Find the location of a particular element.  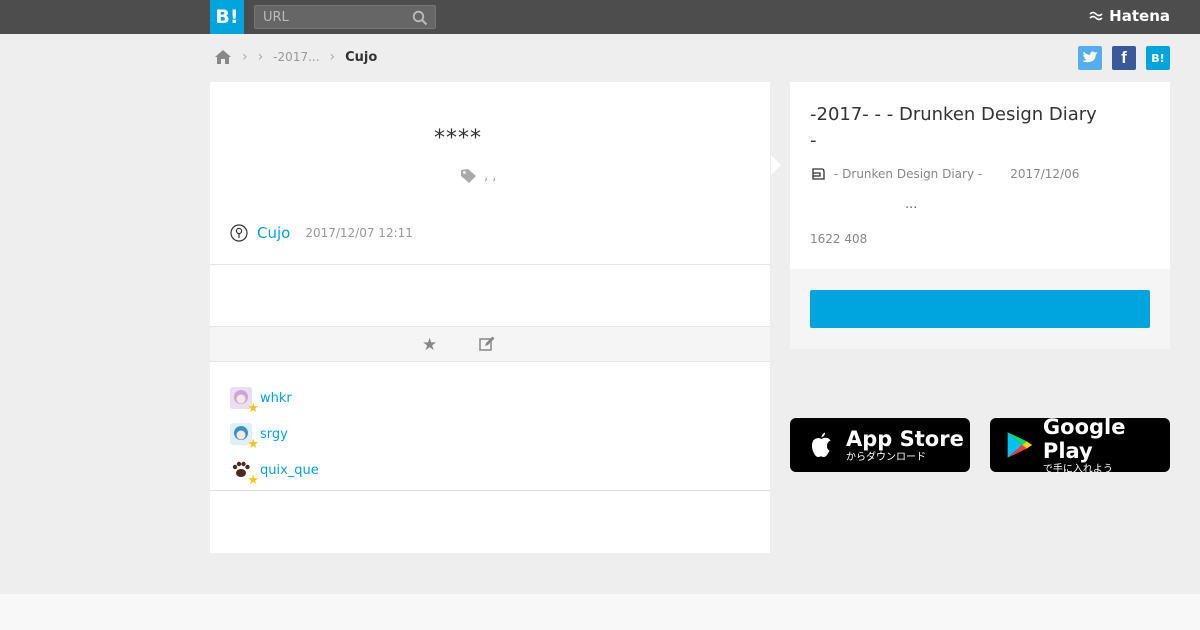

page-footer is located at coordinates (600, 612).